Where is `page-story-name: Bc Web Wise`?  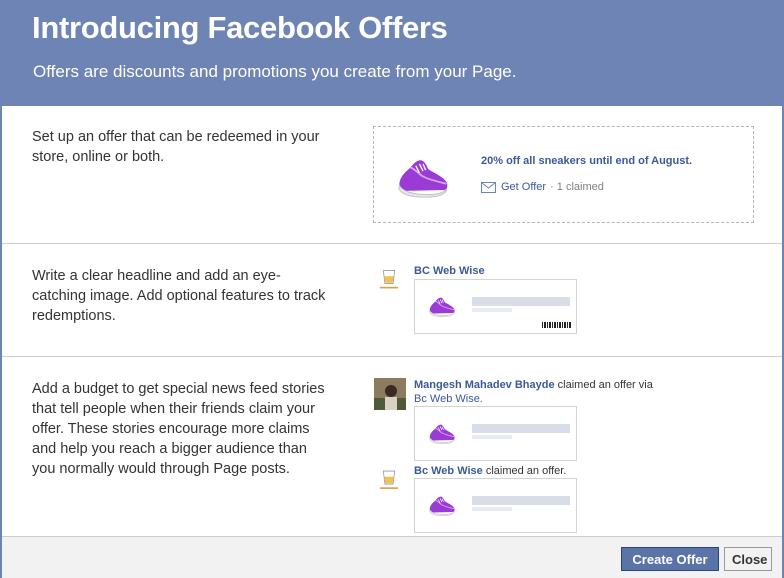
page-story-name: Bc Web Wise is located at coordinates (448, 471).